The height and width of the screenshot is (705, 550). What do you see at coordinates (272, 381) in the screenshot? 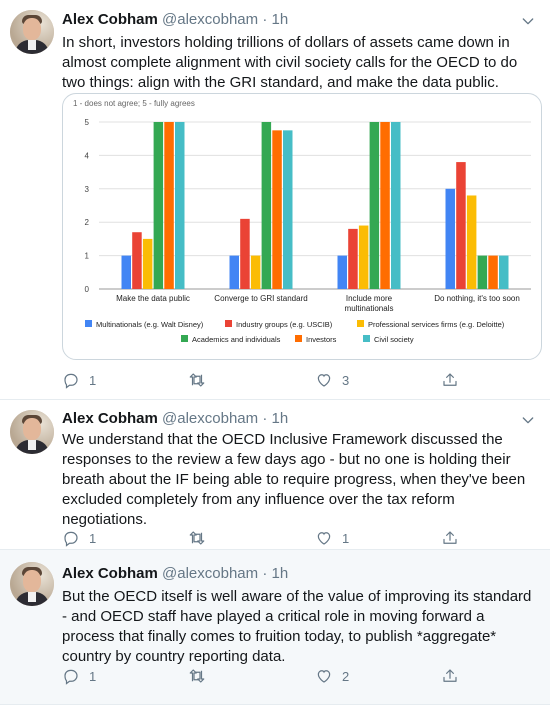
I see `tweet-actions: 1 3` at bounding box center [272, 381].